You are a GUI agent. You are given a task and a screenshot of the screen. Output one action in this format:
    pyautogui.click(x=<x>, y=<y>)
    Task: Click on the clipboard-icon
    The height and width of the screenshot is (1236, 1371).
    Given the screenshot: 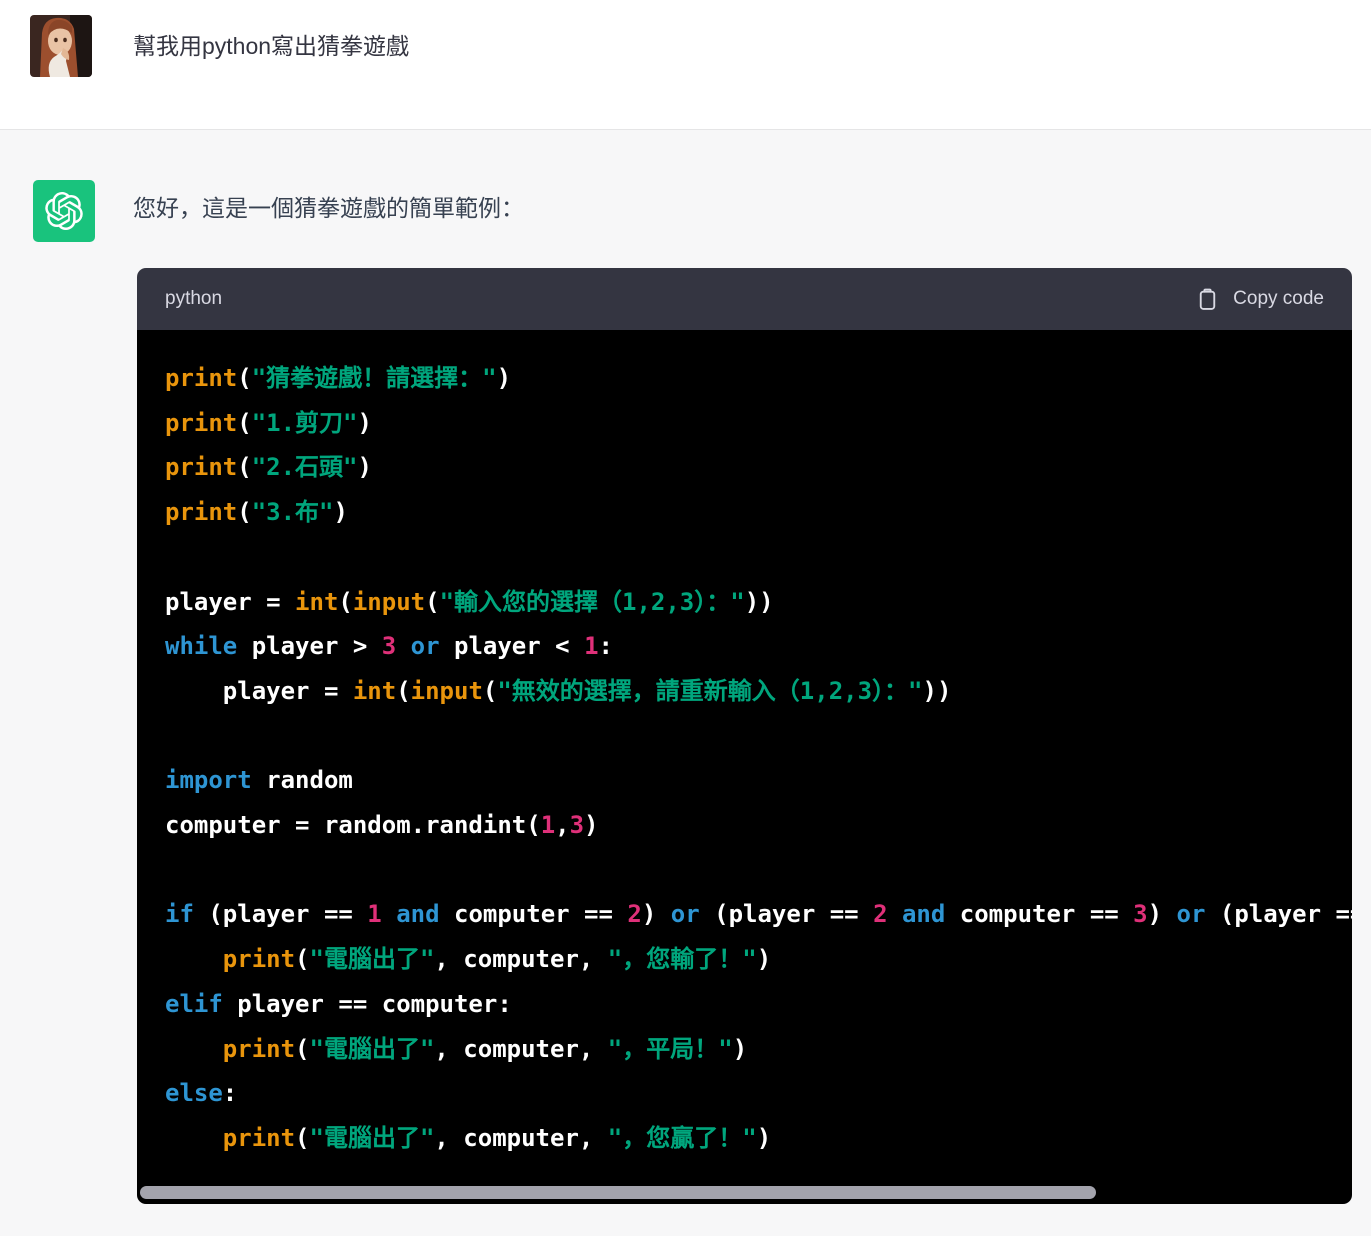 What is the action you would take?
    pyautogui.click(x=1207, y=299)
    